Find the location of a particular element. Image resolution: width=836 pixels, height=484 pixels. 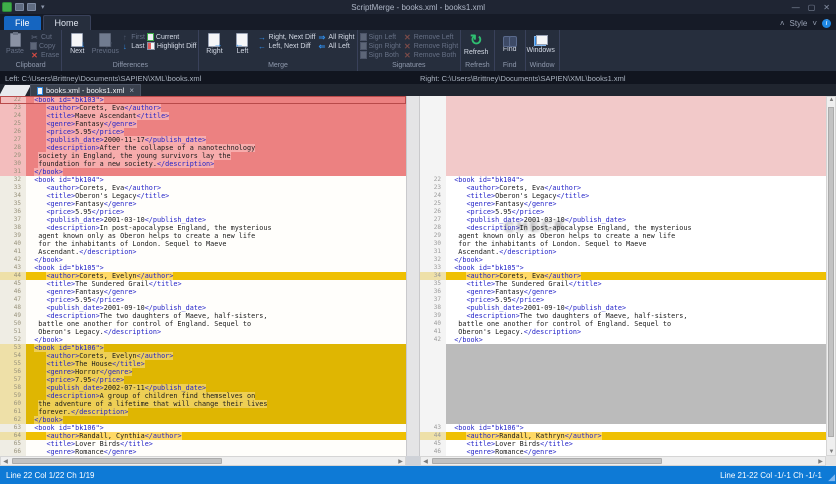

erase-button: ✕ Erase is located at coordinates (44, 55).